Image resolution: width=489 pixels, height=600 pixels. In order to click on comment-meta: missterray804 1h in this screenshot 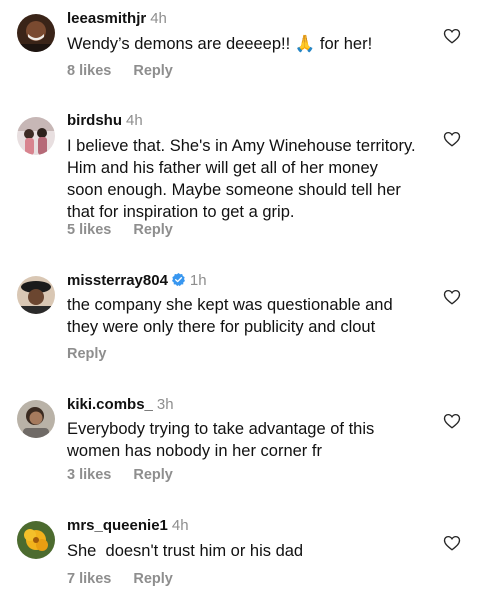, I will do `click(137, 281)`.